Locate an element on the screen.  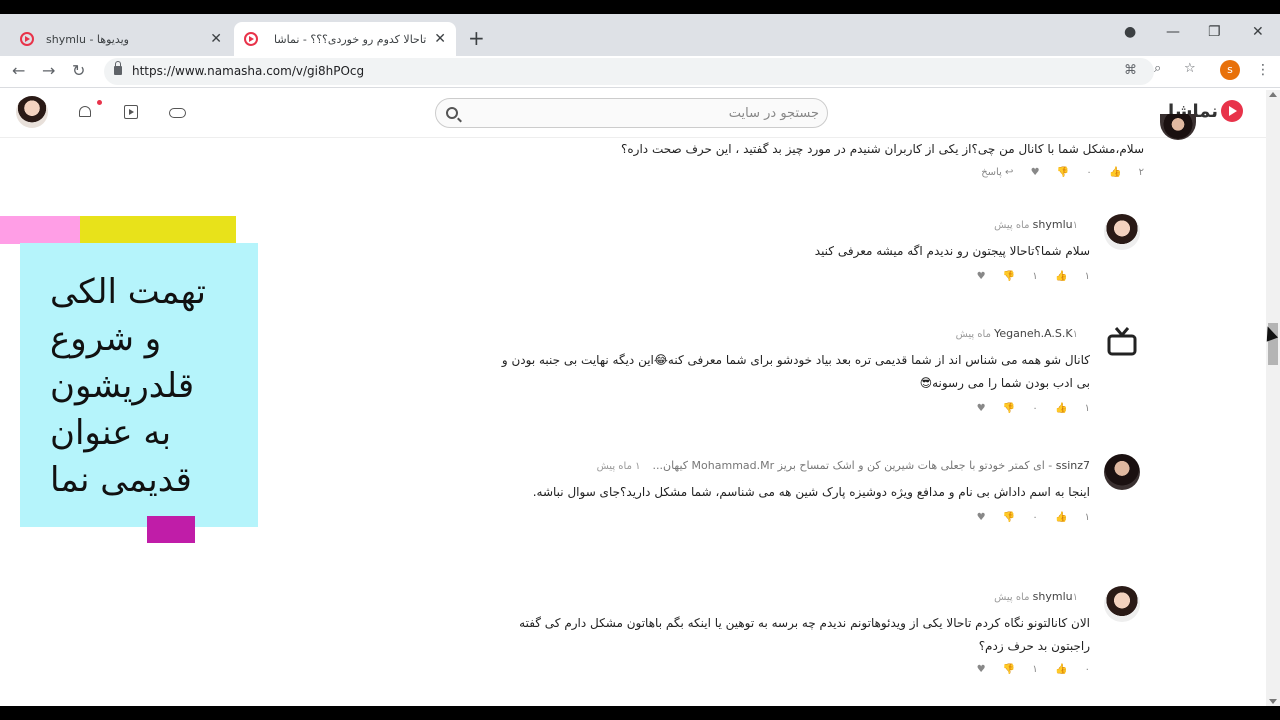
reply-button: ↩ پاسخ is located at coordinates (990, 172).